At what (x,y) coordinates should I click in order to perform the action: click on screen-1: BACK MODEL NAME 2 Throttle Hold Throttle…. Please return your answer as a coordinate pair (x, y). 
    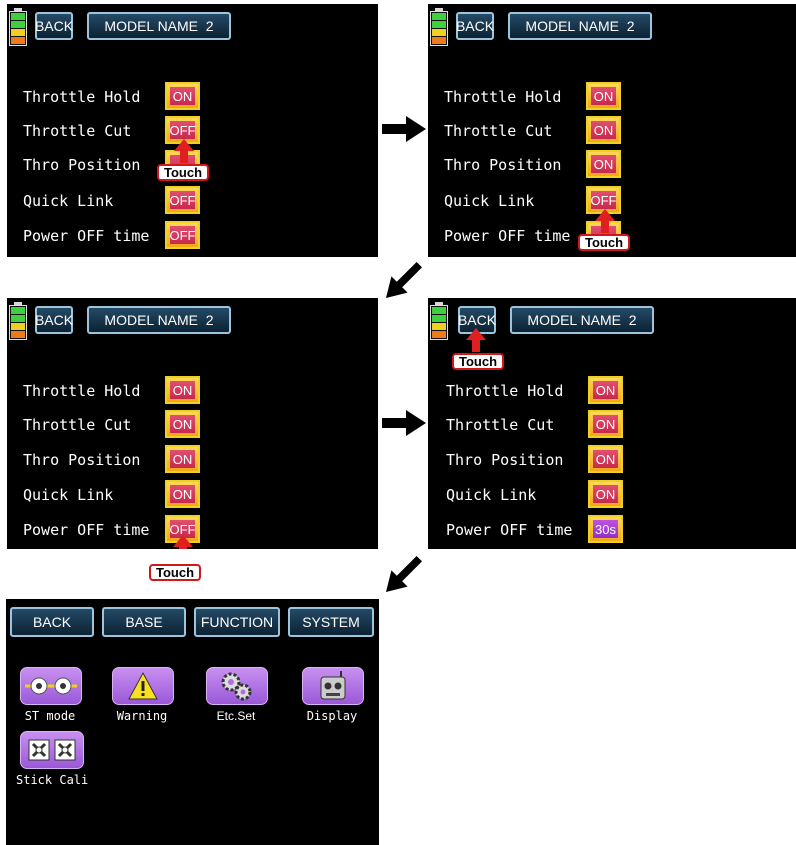
    Looking at the image, I should click on (192, 130).